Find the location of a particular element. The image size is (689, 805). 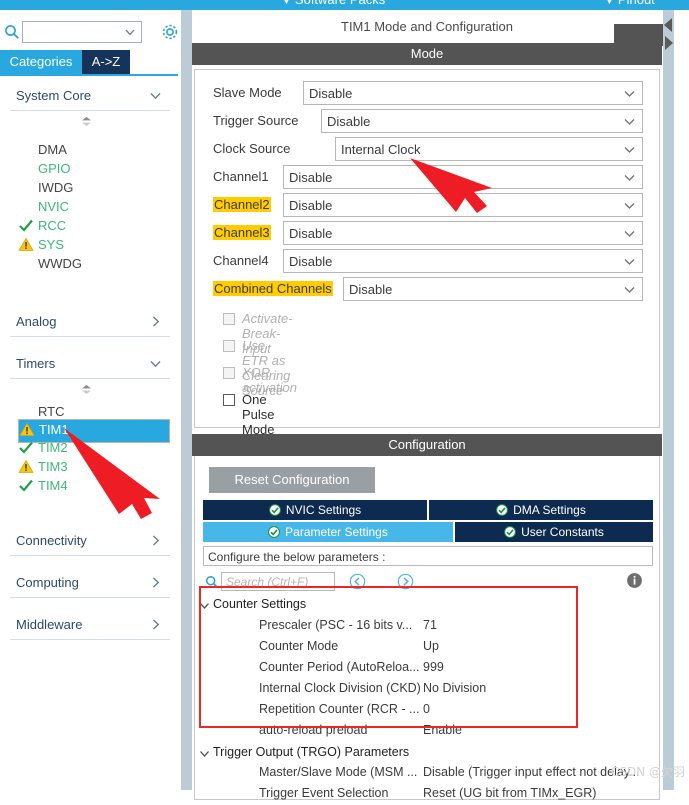

sidebar-item-label: RCC is located at coordinates (52, 225).